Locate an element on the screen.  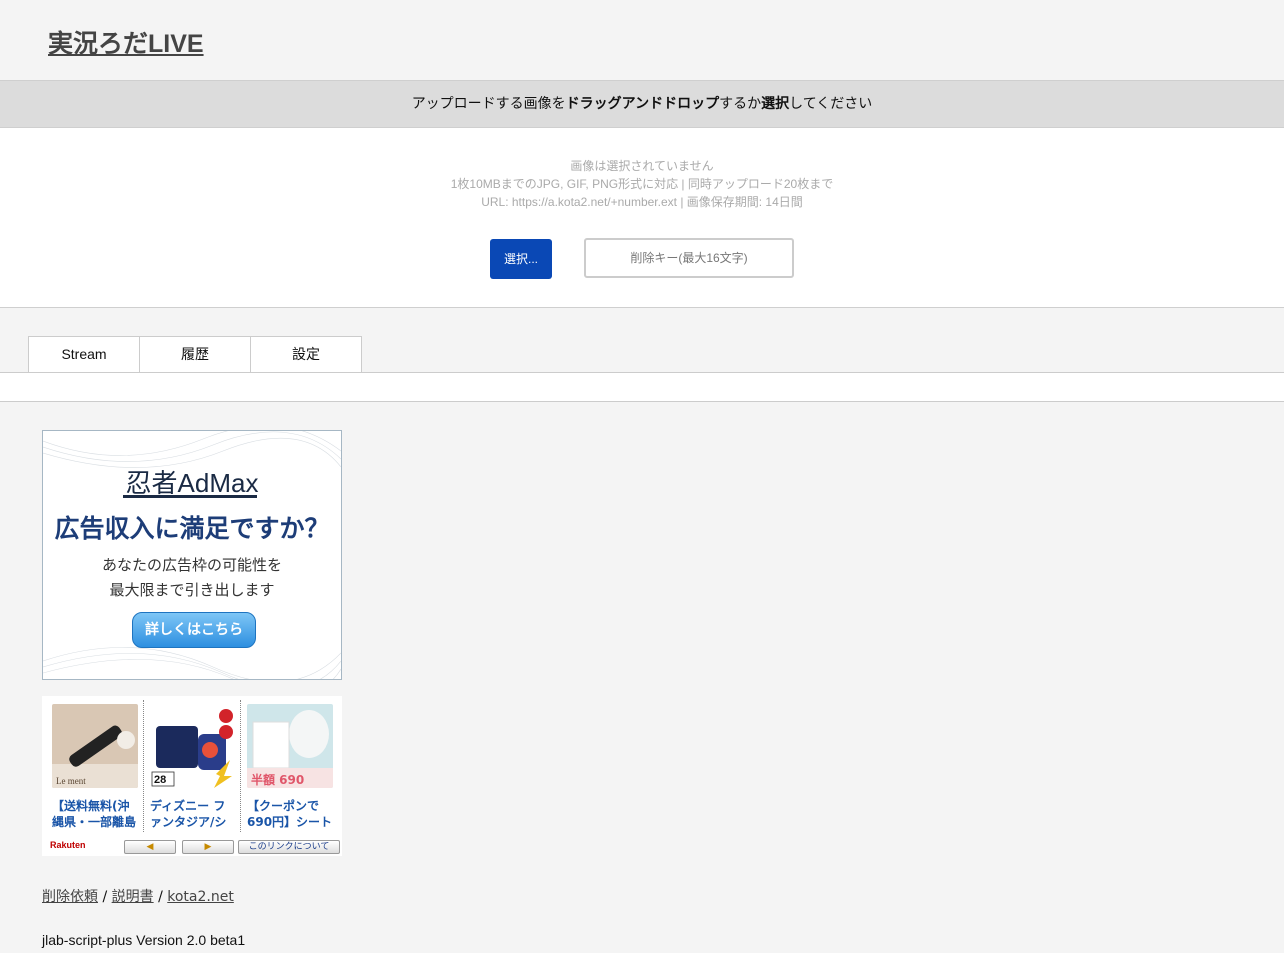
manual-link: 説明書 is located at coordinates (133, 897).